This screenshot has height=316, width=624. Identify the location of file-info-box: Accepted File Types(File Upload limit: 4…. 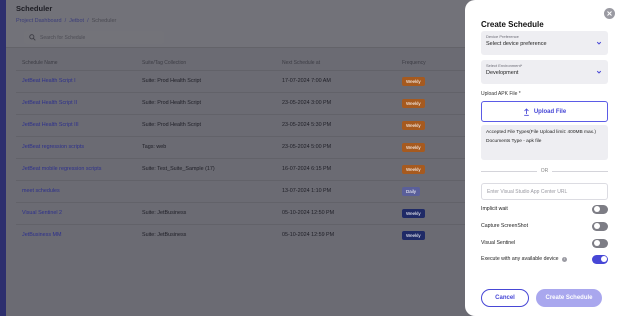
(544, 142).